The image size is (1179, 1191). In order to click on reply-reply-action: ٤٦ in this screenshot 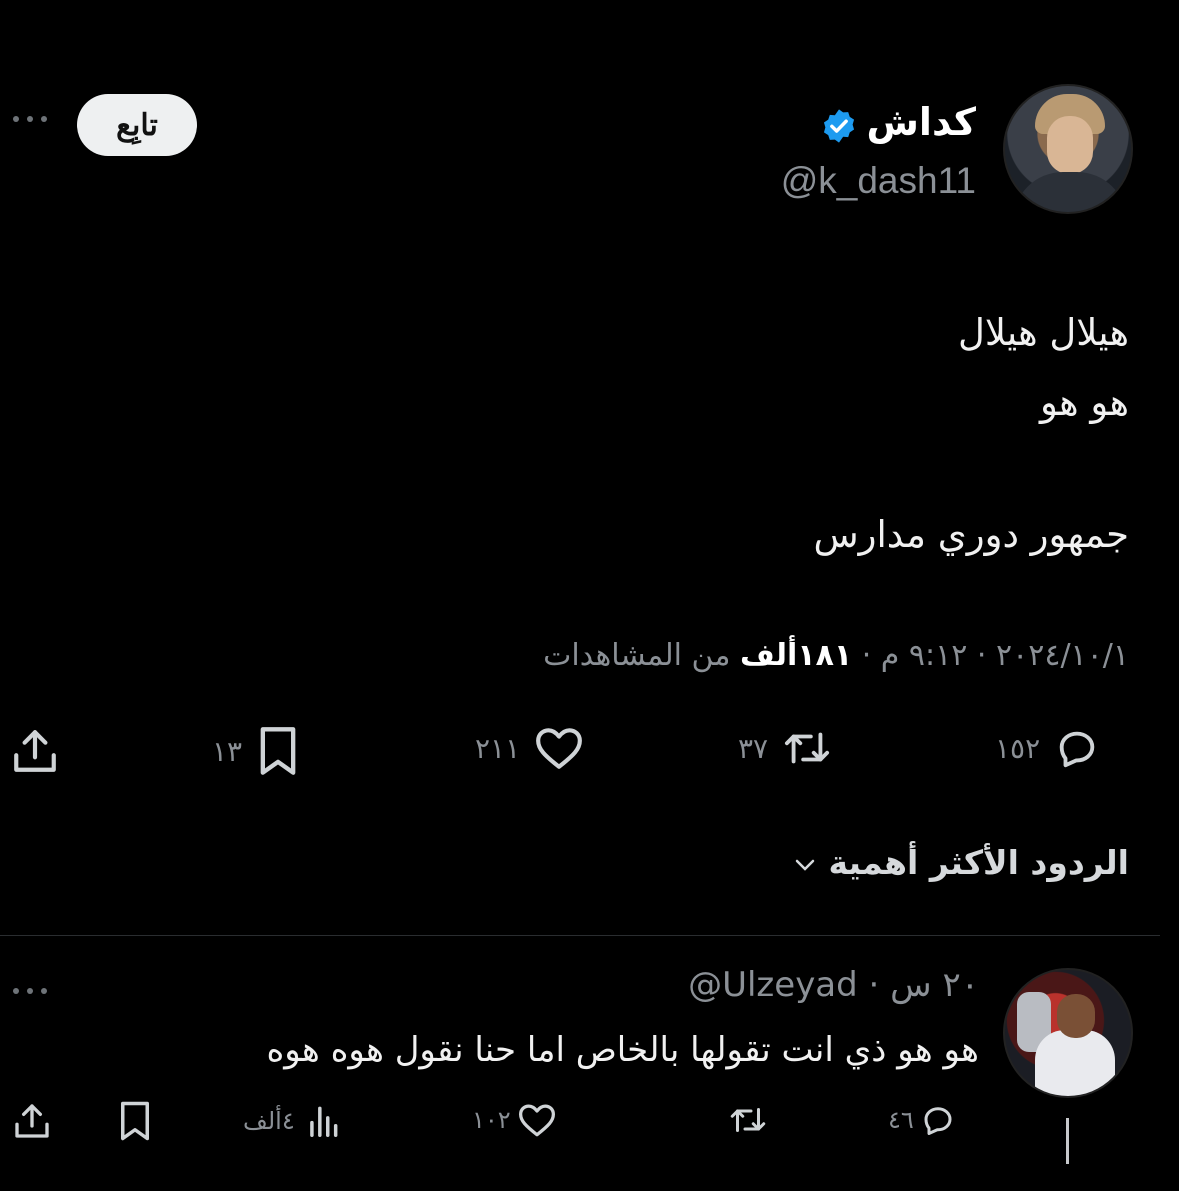, I will do `click(922, 1120)`.